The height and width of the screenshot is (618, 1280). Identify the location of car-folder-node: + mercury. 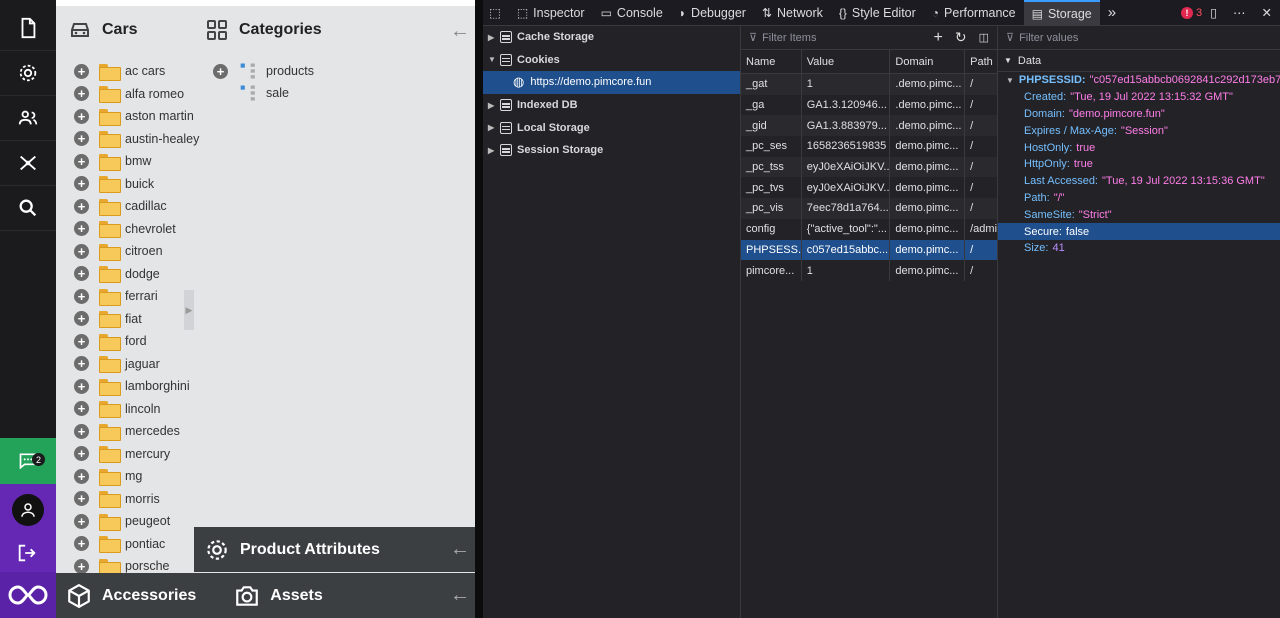
(122, 454).